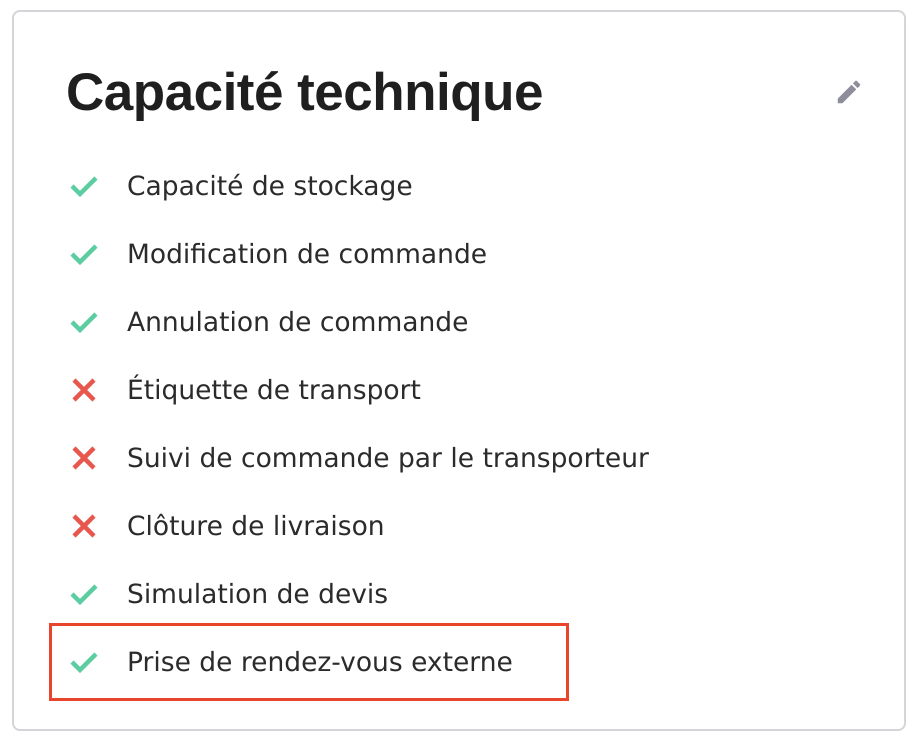 This screenshot has height=742, width=920. What do you see at coordinates (274, 390) in the screenshot?
I see `capability-label: Étiquette de transport` at bounding box center [274, 390].